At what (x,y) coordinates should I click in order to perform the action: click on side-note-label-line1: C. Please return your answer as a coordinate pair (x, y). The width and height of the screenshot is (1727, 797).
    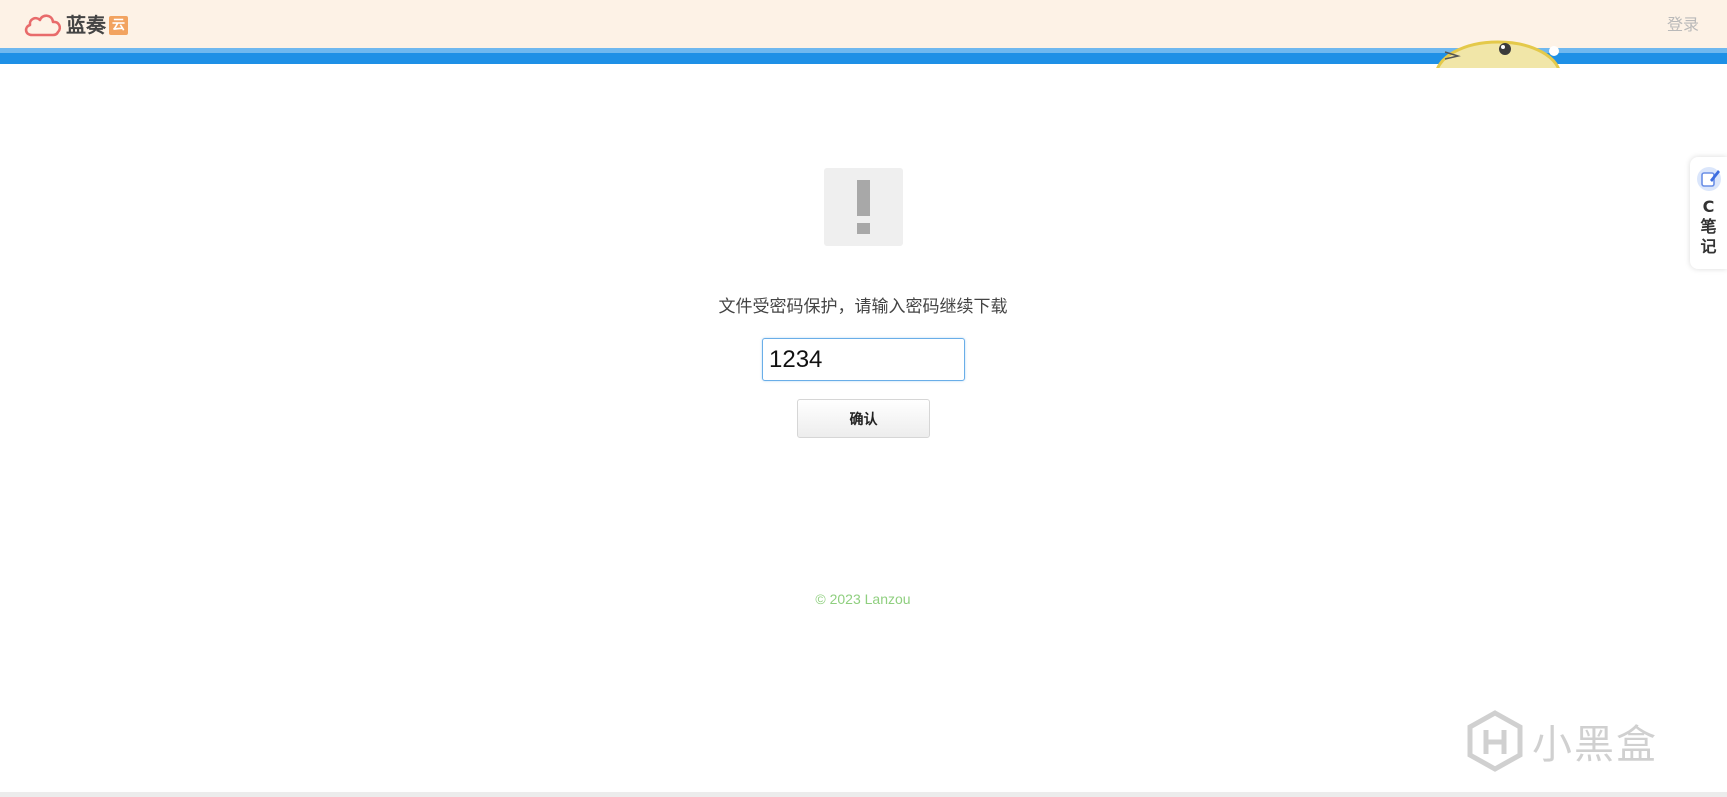
    Looking at the image, I should click on (1708, 206).